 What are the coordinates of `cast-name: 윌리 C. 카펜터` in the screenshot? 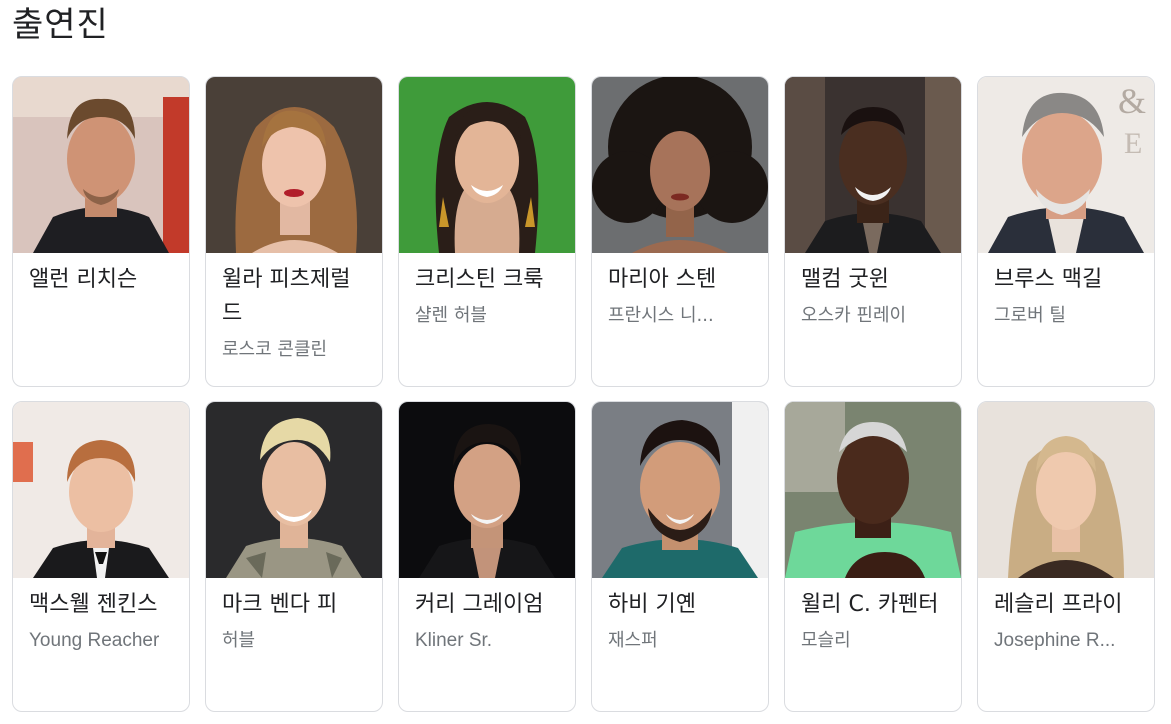 It's located at (870, 604).